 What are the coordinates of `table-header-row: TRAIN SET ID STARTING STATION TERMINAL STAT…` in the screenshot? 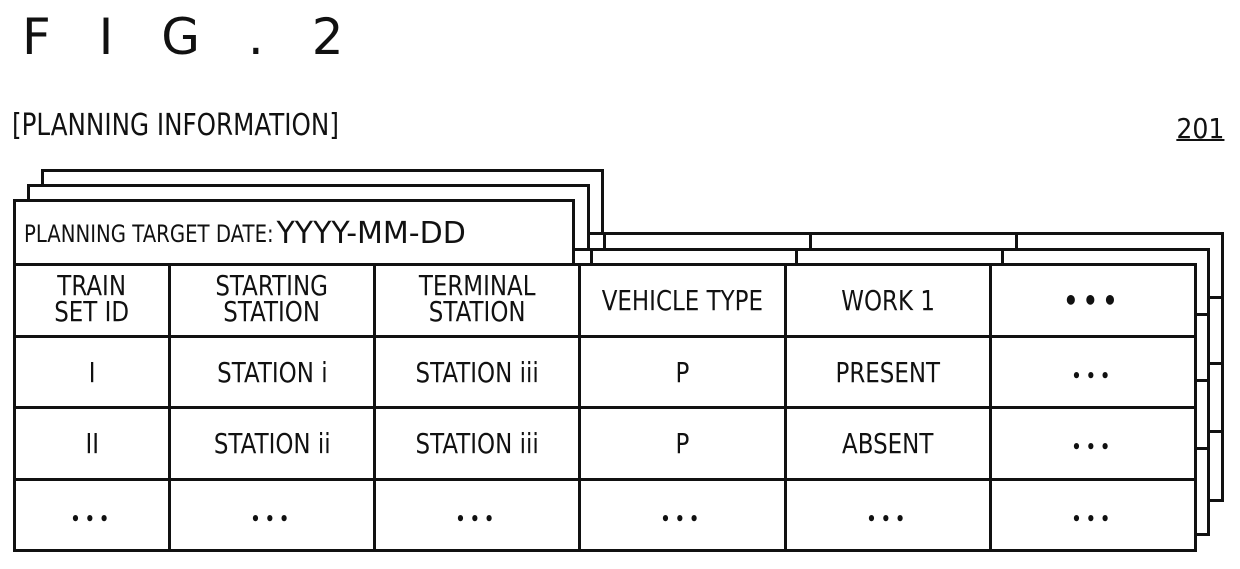 It's located at (605, 300).